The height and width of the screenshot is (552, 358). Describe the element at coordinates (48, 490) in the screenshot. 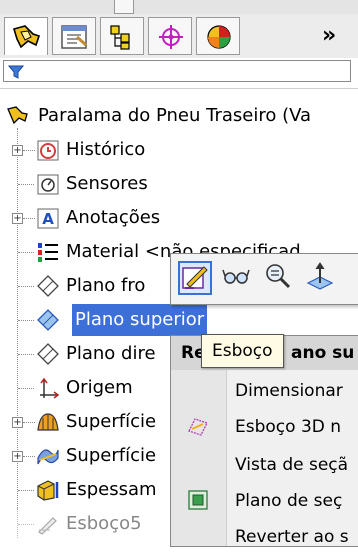

I see `thicken-icon` at that location.